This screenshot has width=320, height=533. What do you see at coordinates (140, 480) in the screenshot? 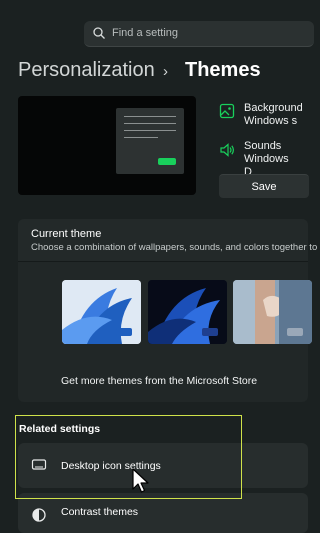
I see `mouse-cursor-icon` at bounding box center [140, 480].